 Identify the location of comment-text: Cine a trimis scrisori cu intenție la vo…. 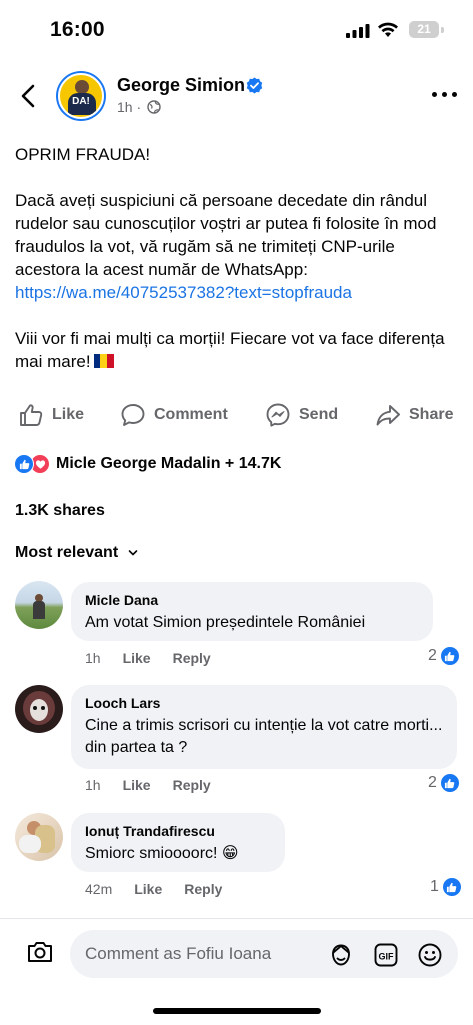
(264, 736).